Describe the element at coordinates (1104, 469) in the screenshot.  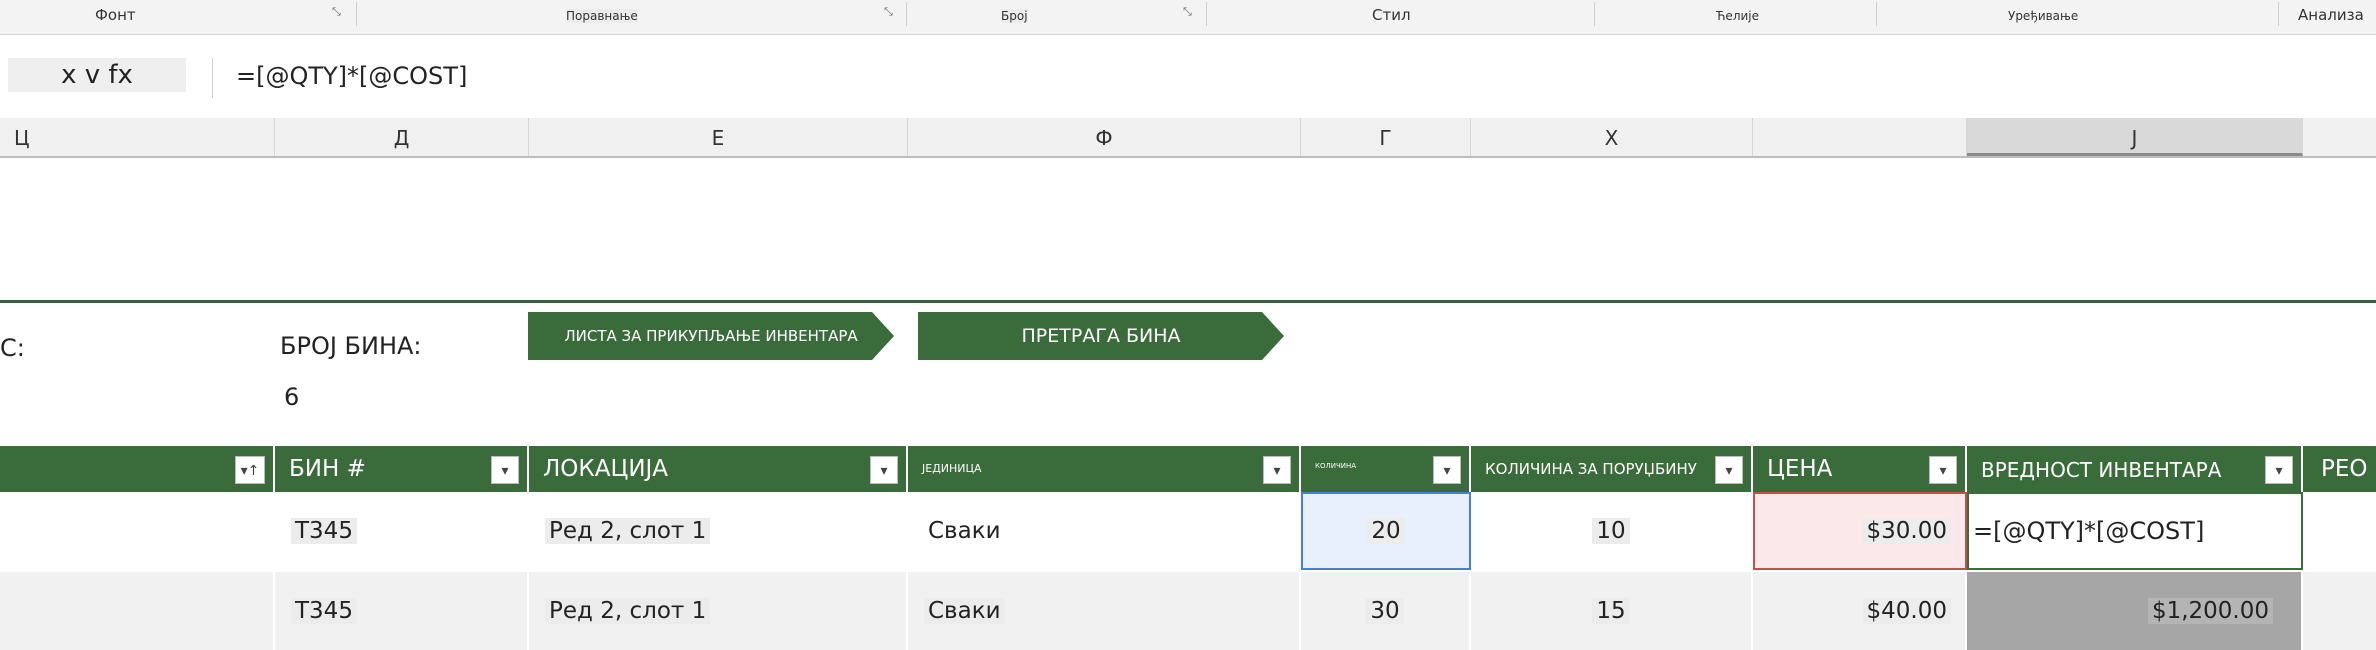
I see `table-header-unit: ЈЕДИНИЦА ▾` at that location.